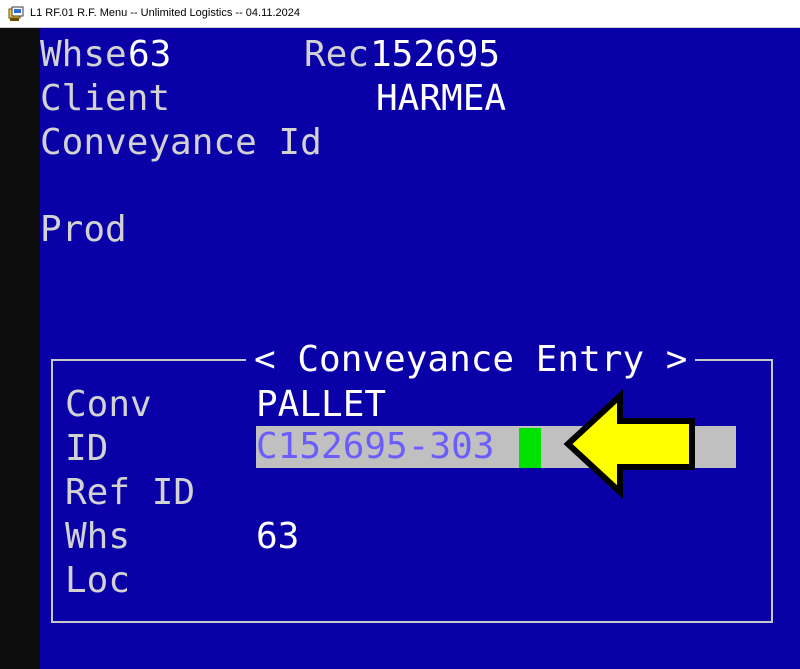 This screenshot has height=669, width=800. I want to click on whs-value: 63, so click(278, 536).